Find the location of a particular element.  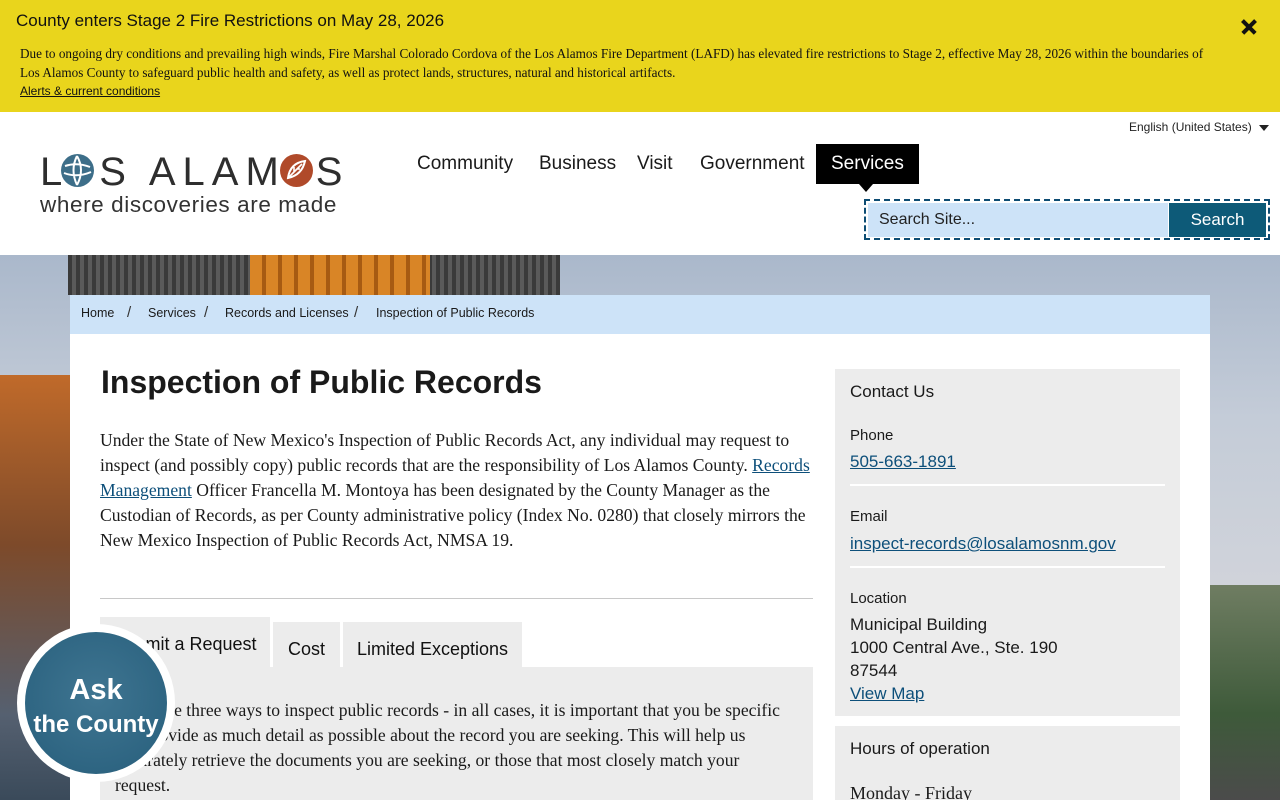

contact-heading: Contact Us is located at coordinates (892, 391).